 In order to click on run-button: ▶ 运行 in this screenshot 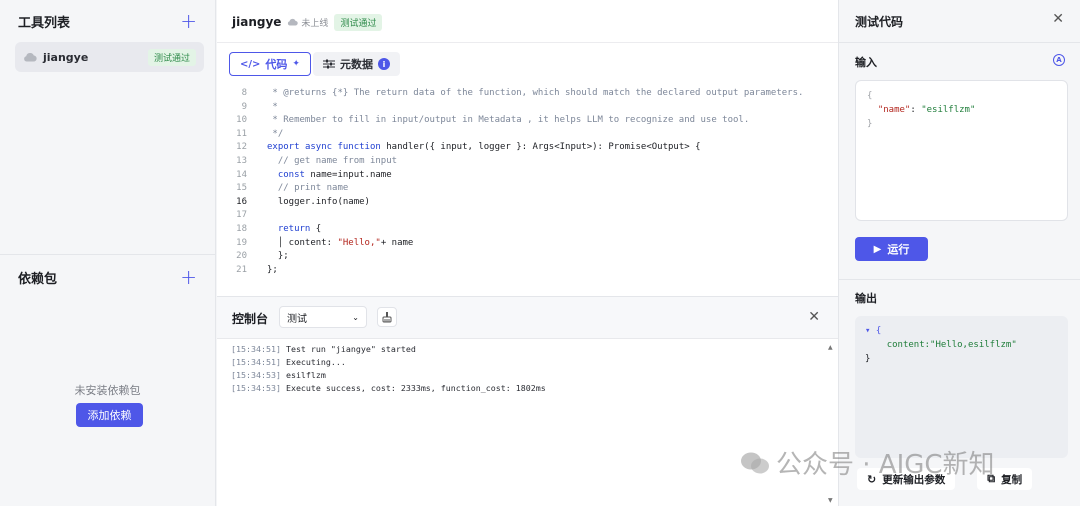, I will do `click(891, 249)`.